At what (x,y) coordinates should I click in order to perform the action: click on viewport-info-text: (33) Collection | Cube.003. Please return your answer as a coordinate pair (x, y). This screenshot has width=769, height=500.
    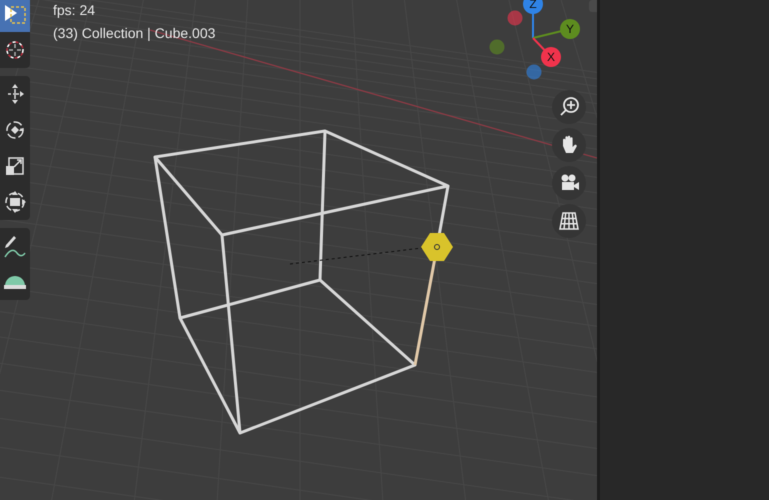
    Looking at the image, I should click on (134, 33).